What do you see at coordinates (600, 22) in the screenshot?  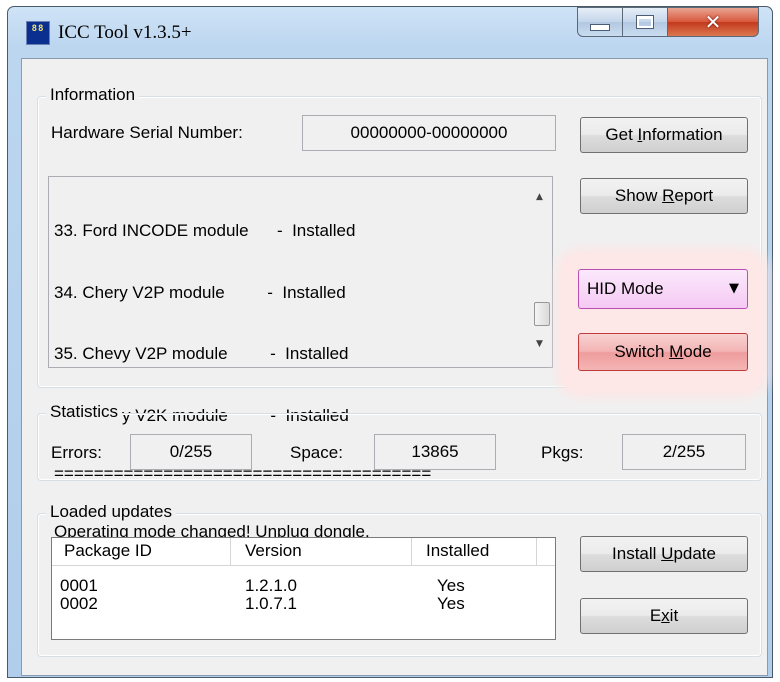 I see `minimize-button` at bounding box center [600, 22].